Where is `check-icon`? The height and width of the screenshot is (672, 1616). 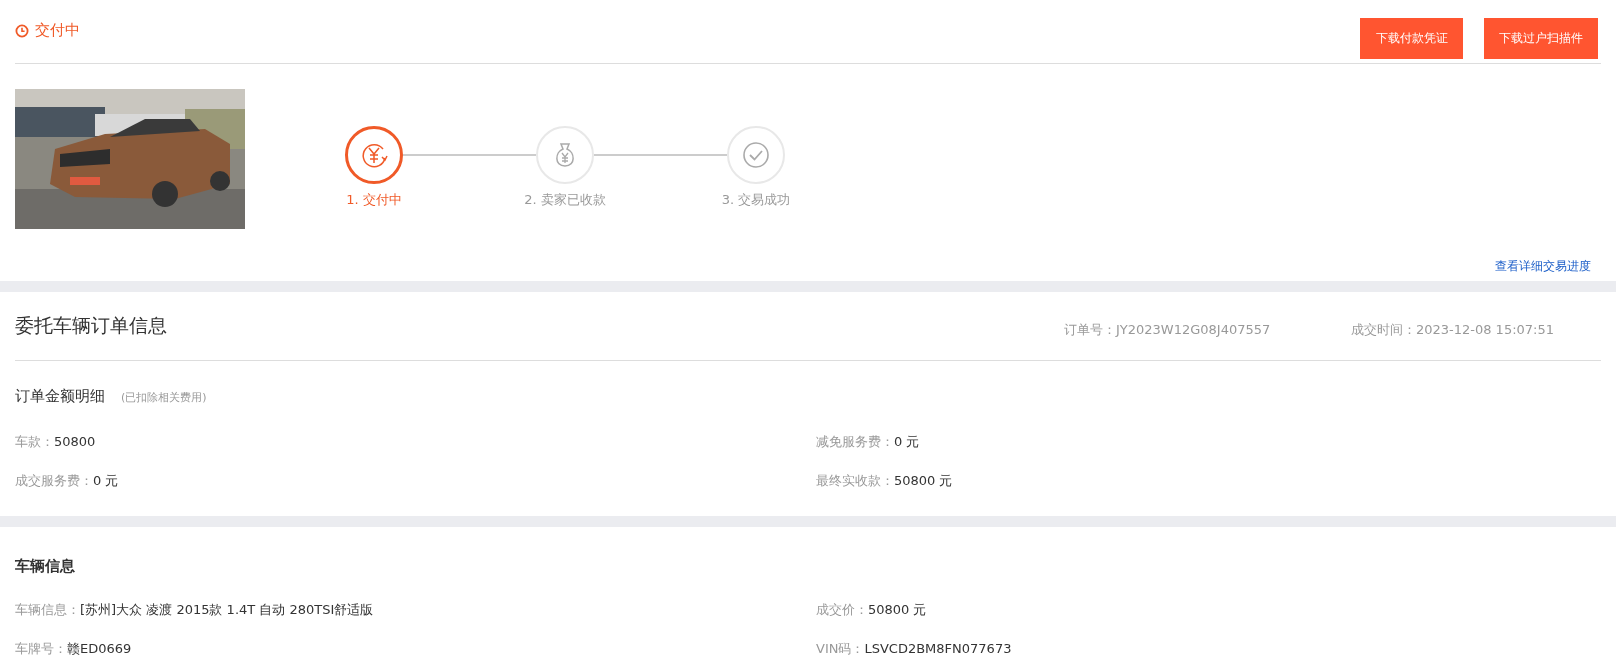 check-icon is located at coordinates (756, 155).